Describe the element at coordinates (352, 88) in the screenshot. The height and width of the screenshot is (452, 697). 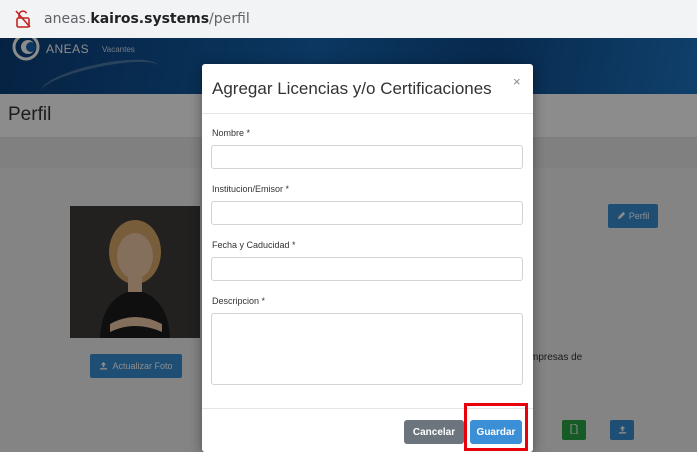
I see `modal-title: Agregar Licencias y/o Certificaciones` at that location.